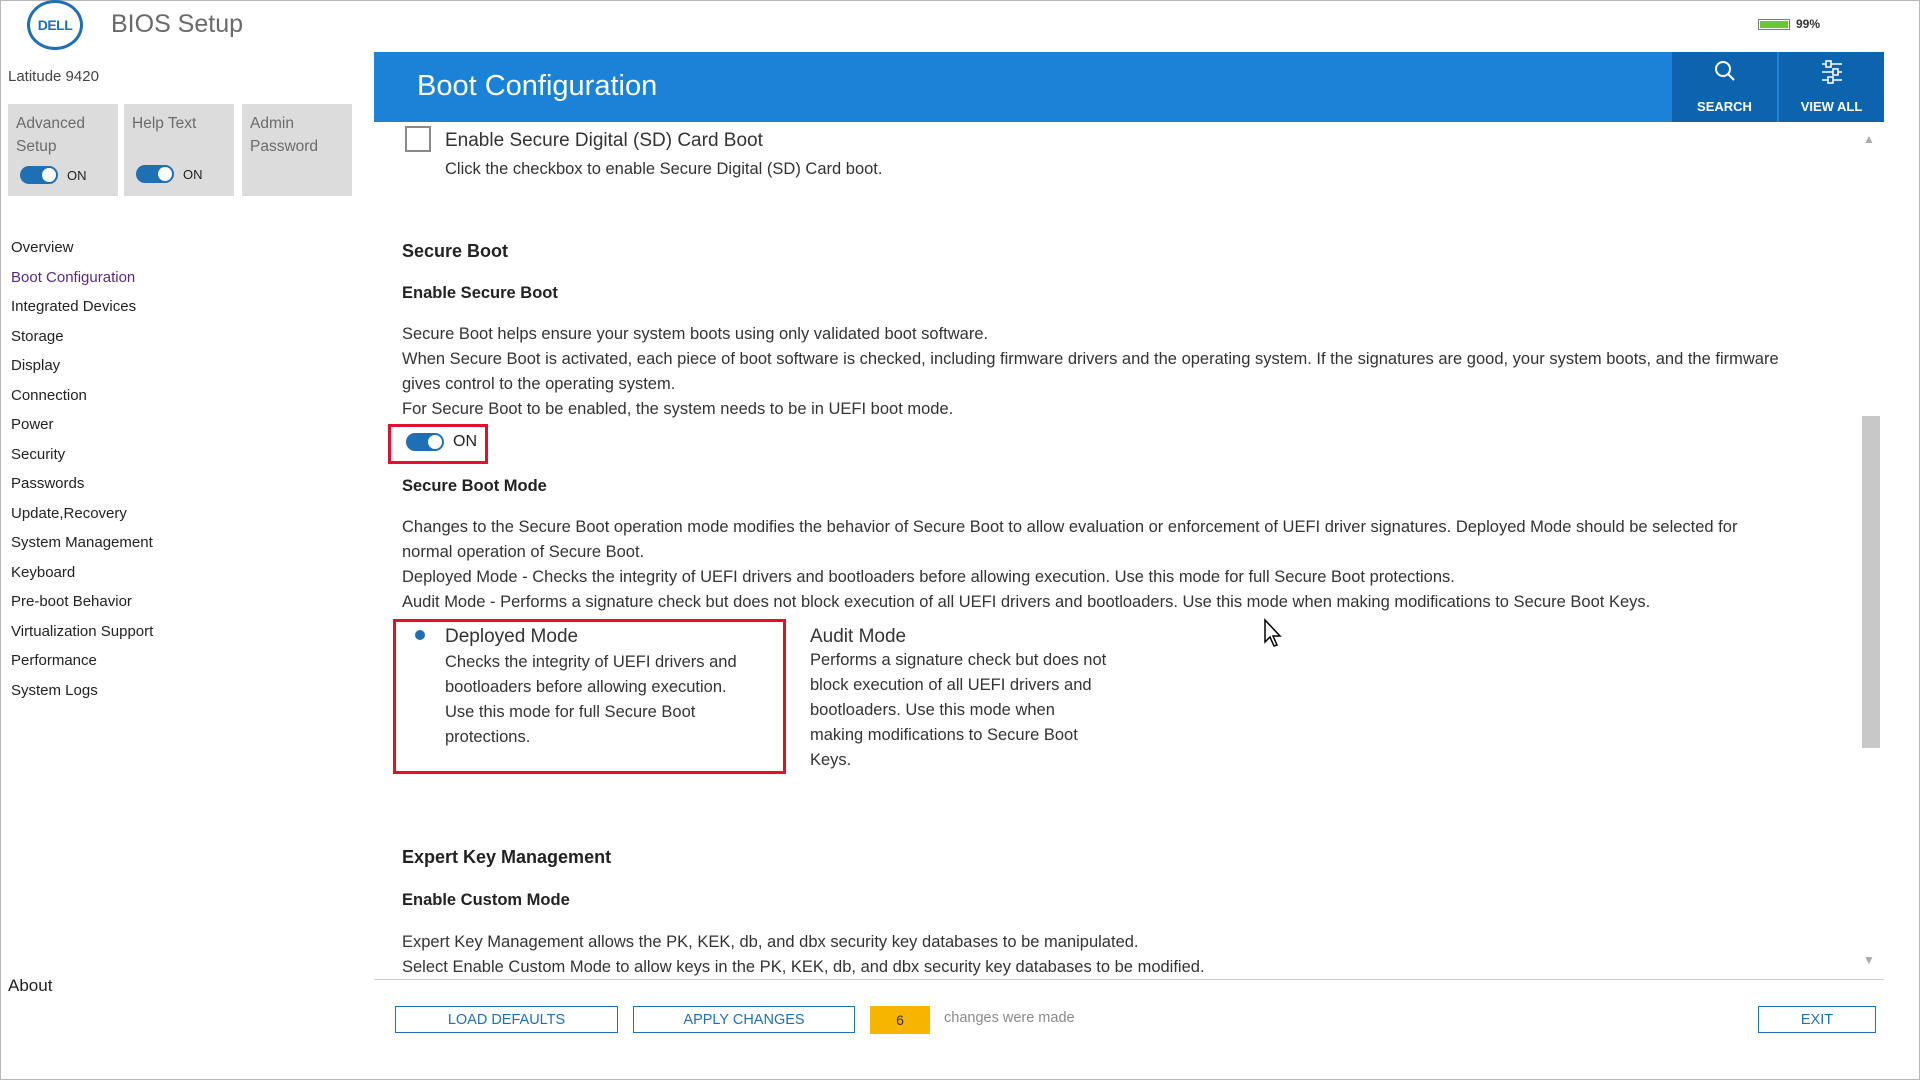  Describe the element at coordinates (1869, 960) in the screenshot. I see `scroll-down-icon: ▼` at that location.